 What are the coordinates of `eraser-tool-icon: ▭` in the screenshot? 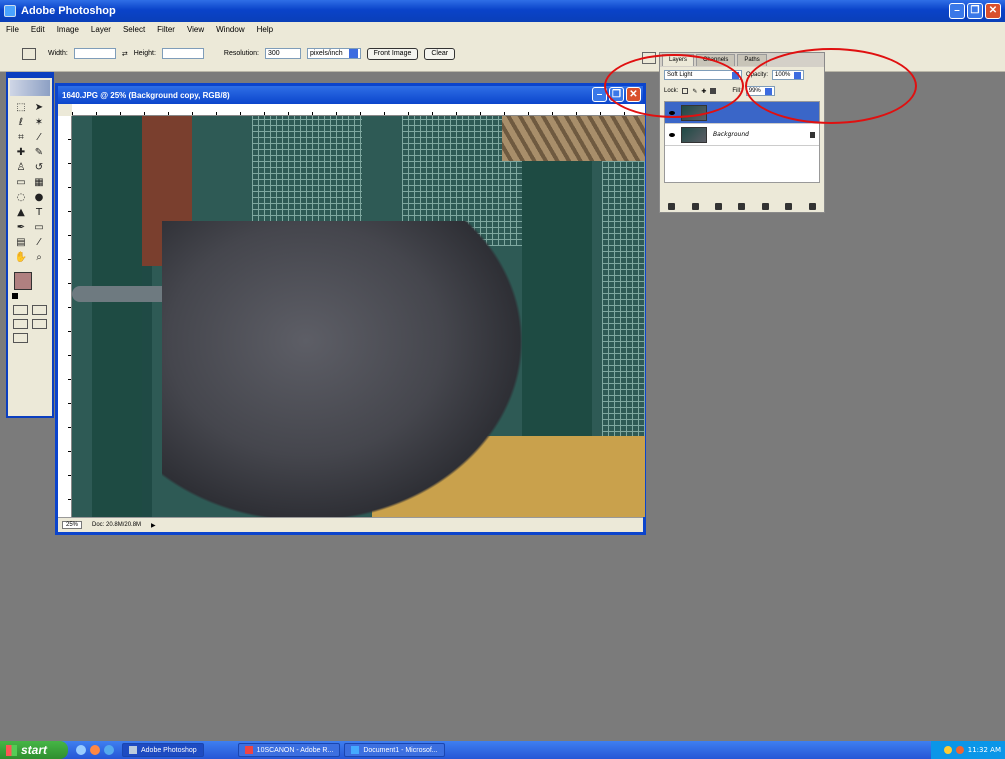 It's located at (21, 183).